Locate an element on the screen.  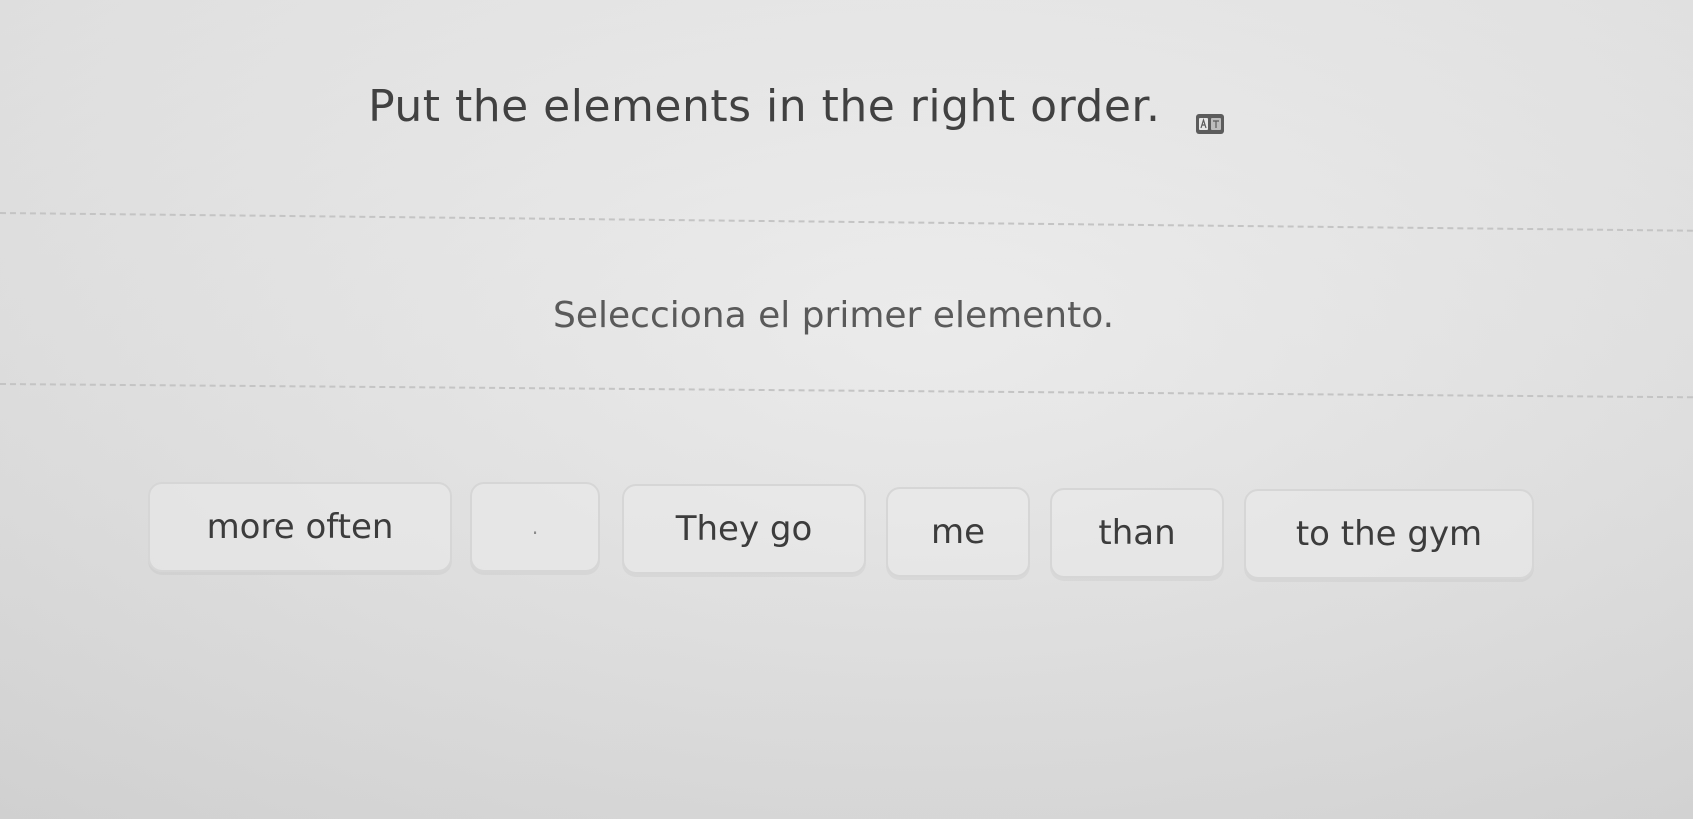
word-chip-period: . is located at coordinates (535, 527).